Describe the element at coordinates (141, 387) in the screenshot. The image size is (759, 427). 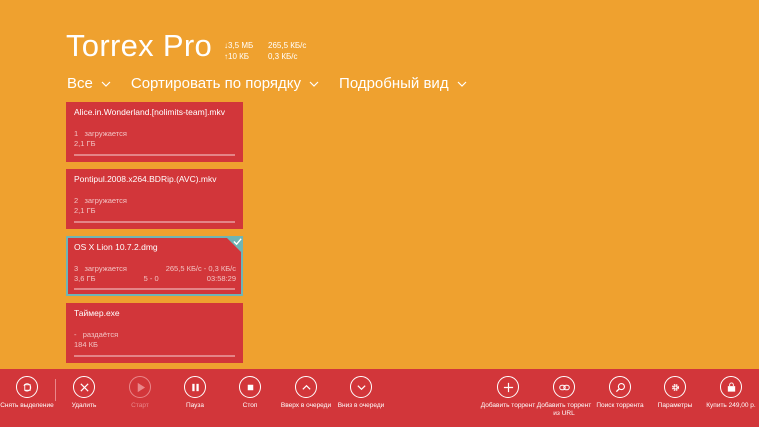
I see `play-icon` at that location.